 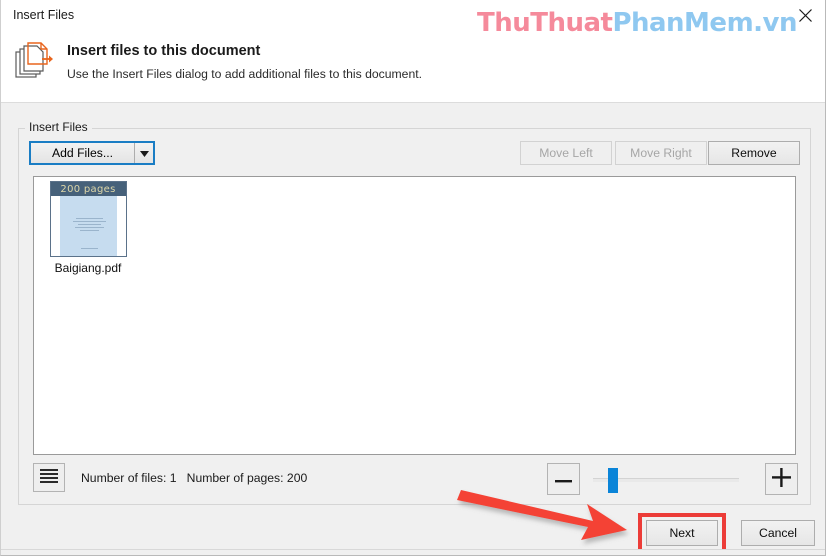 What do you see at coordinates (413, 552) in the screenshot?
I see `window-bottom-edge` at bounding box center [413, 552].